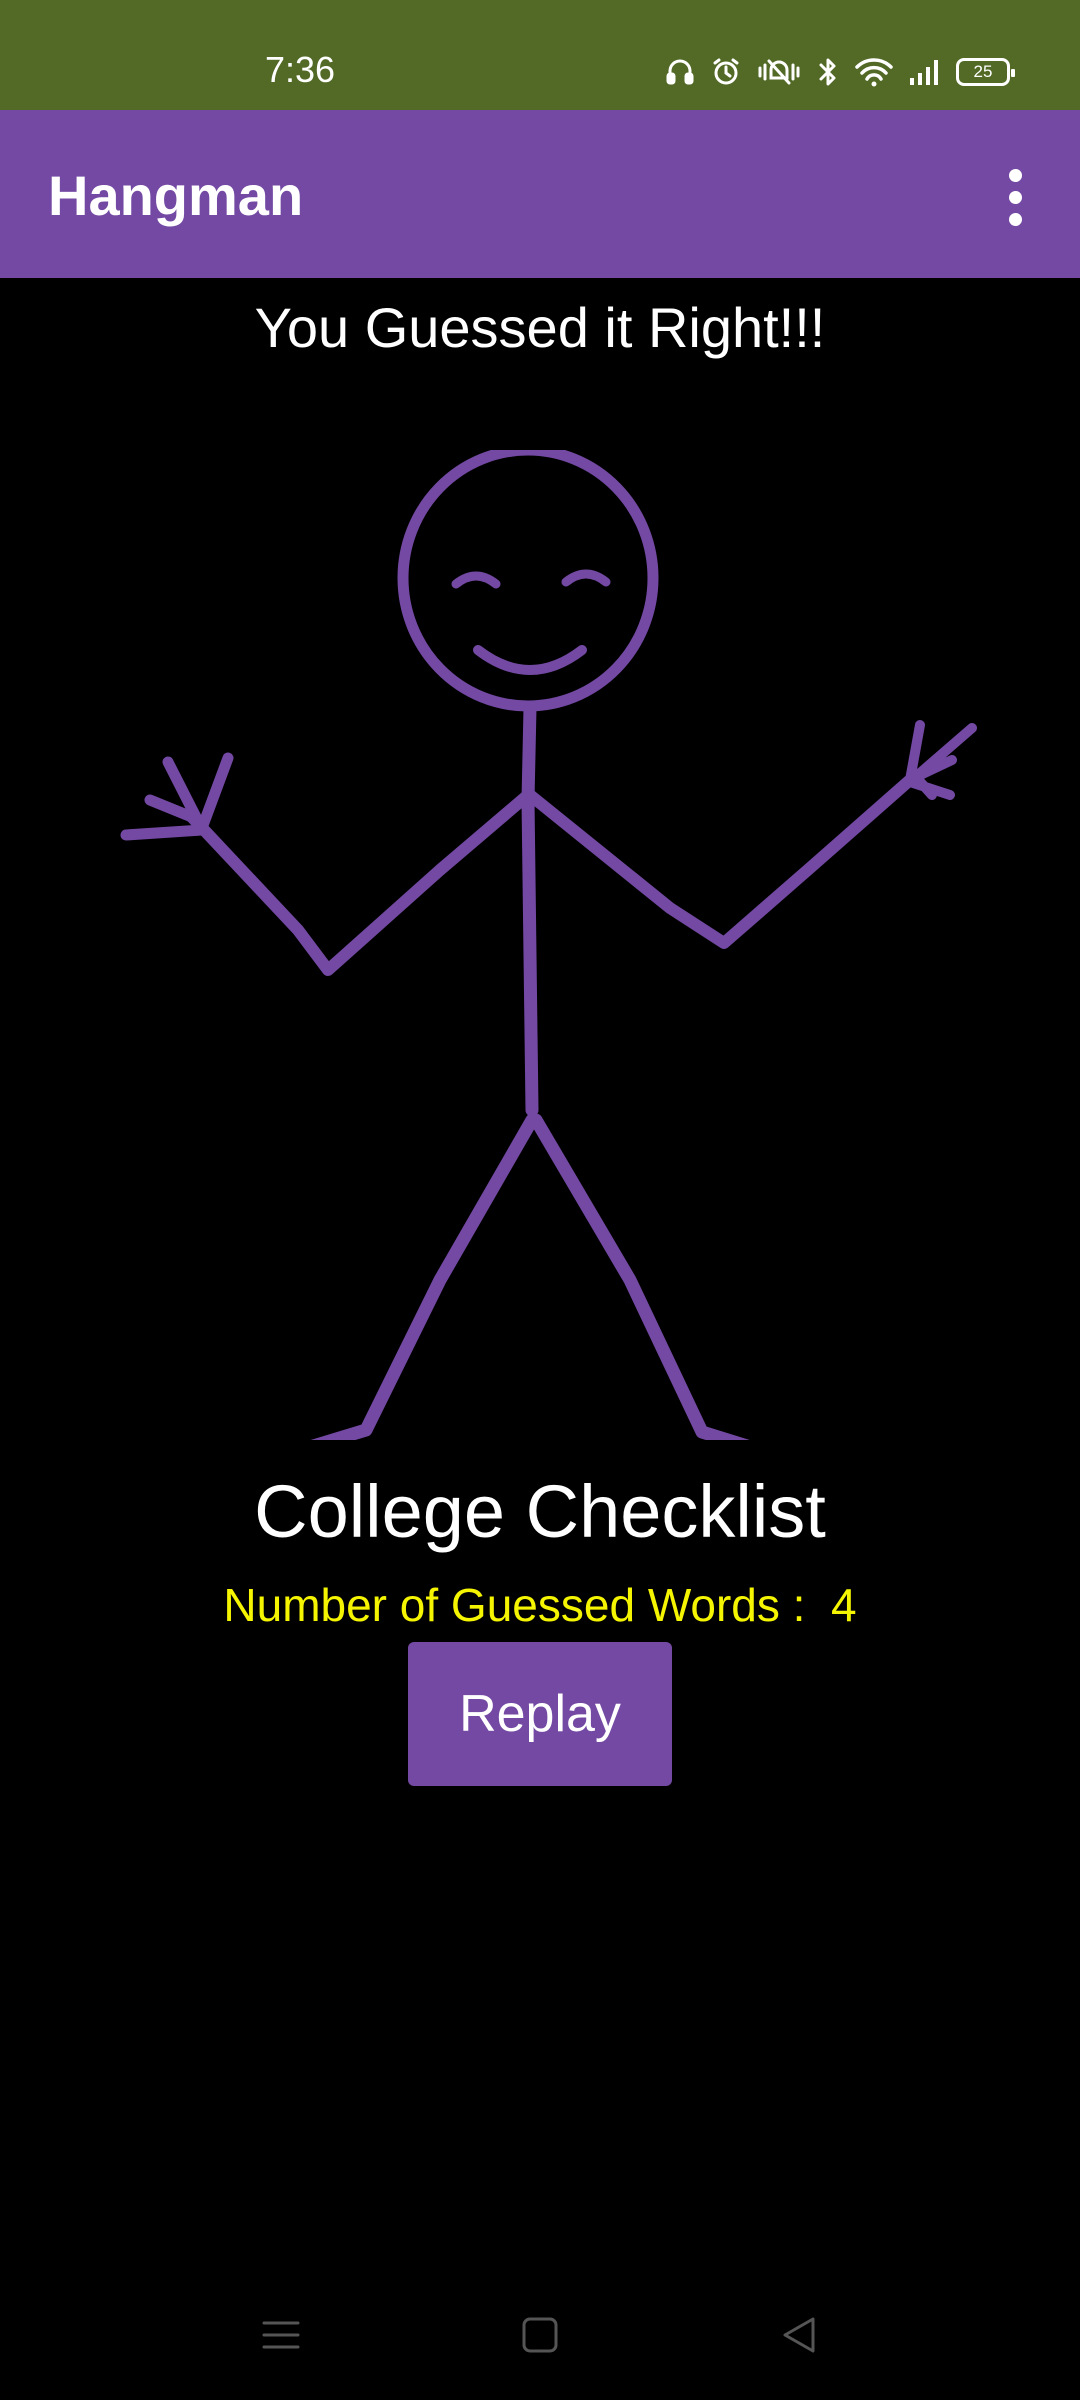  What do you see at coordinates (540, 327) in the screenshot?
I see `result-message: You Guessed it Right!!!` at bounding box center [540, 327].